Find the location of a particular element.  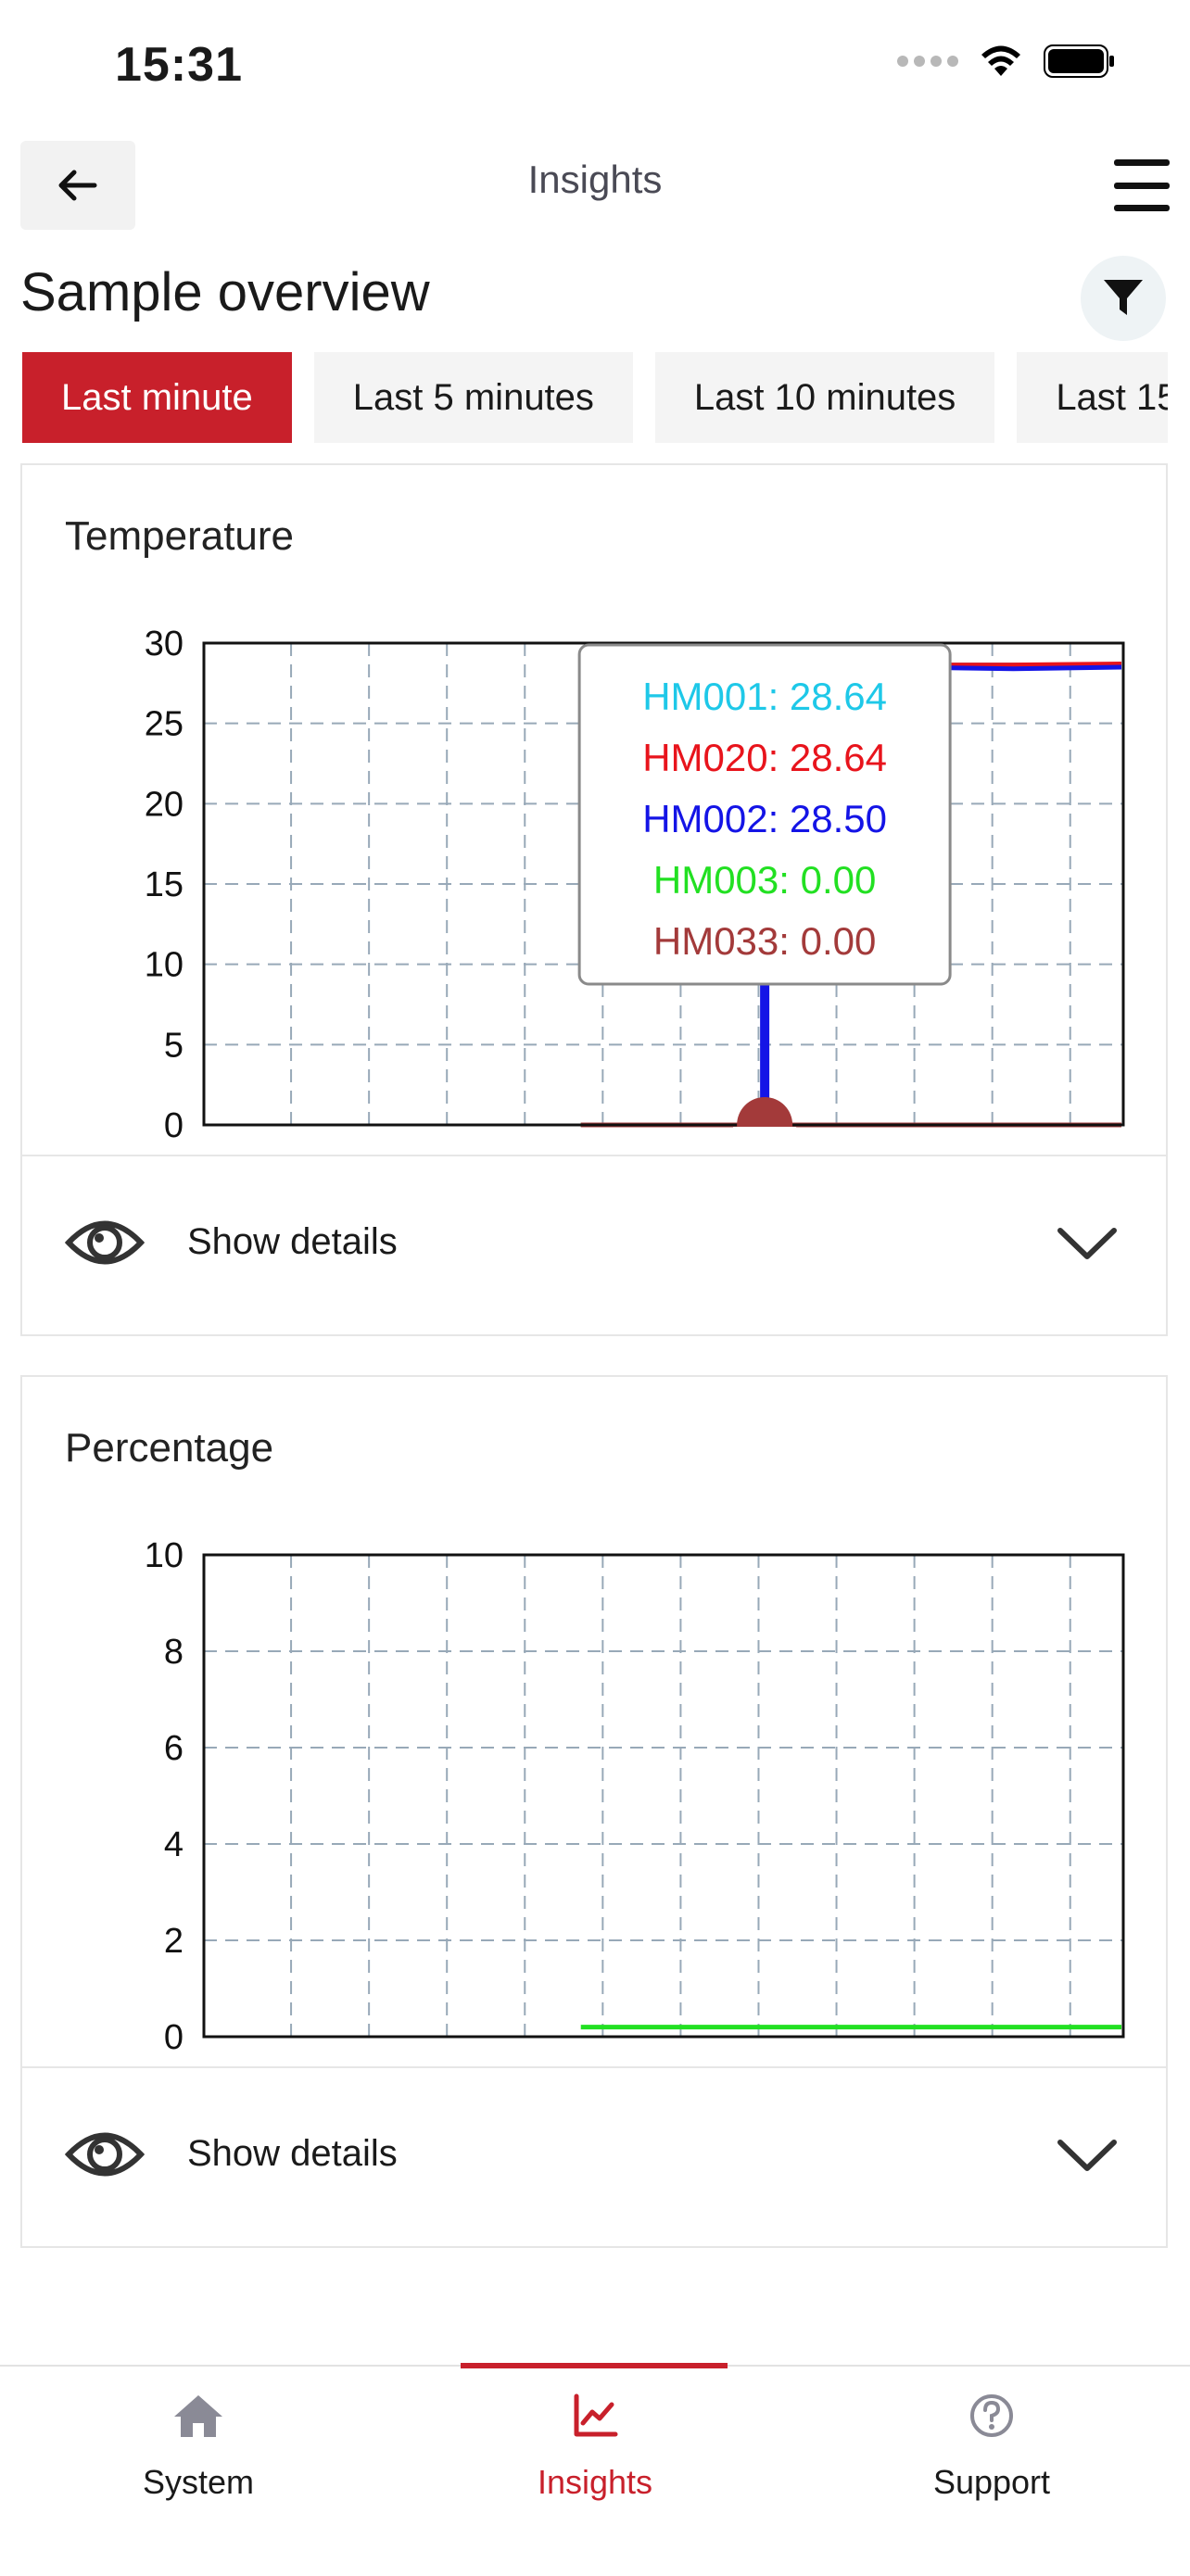

wifi-icon is located at coordinates (1000, 60).